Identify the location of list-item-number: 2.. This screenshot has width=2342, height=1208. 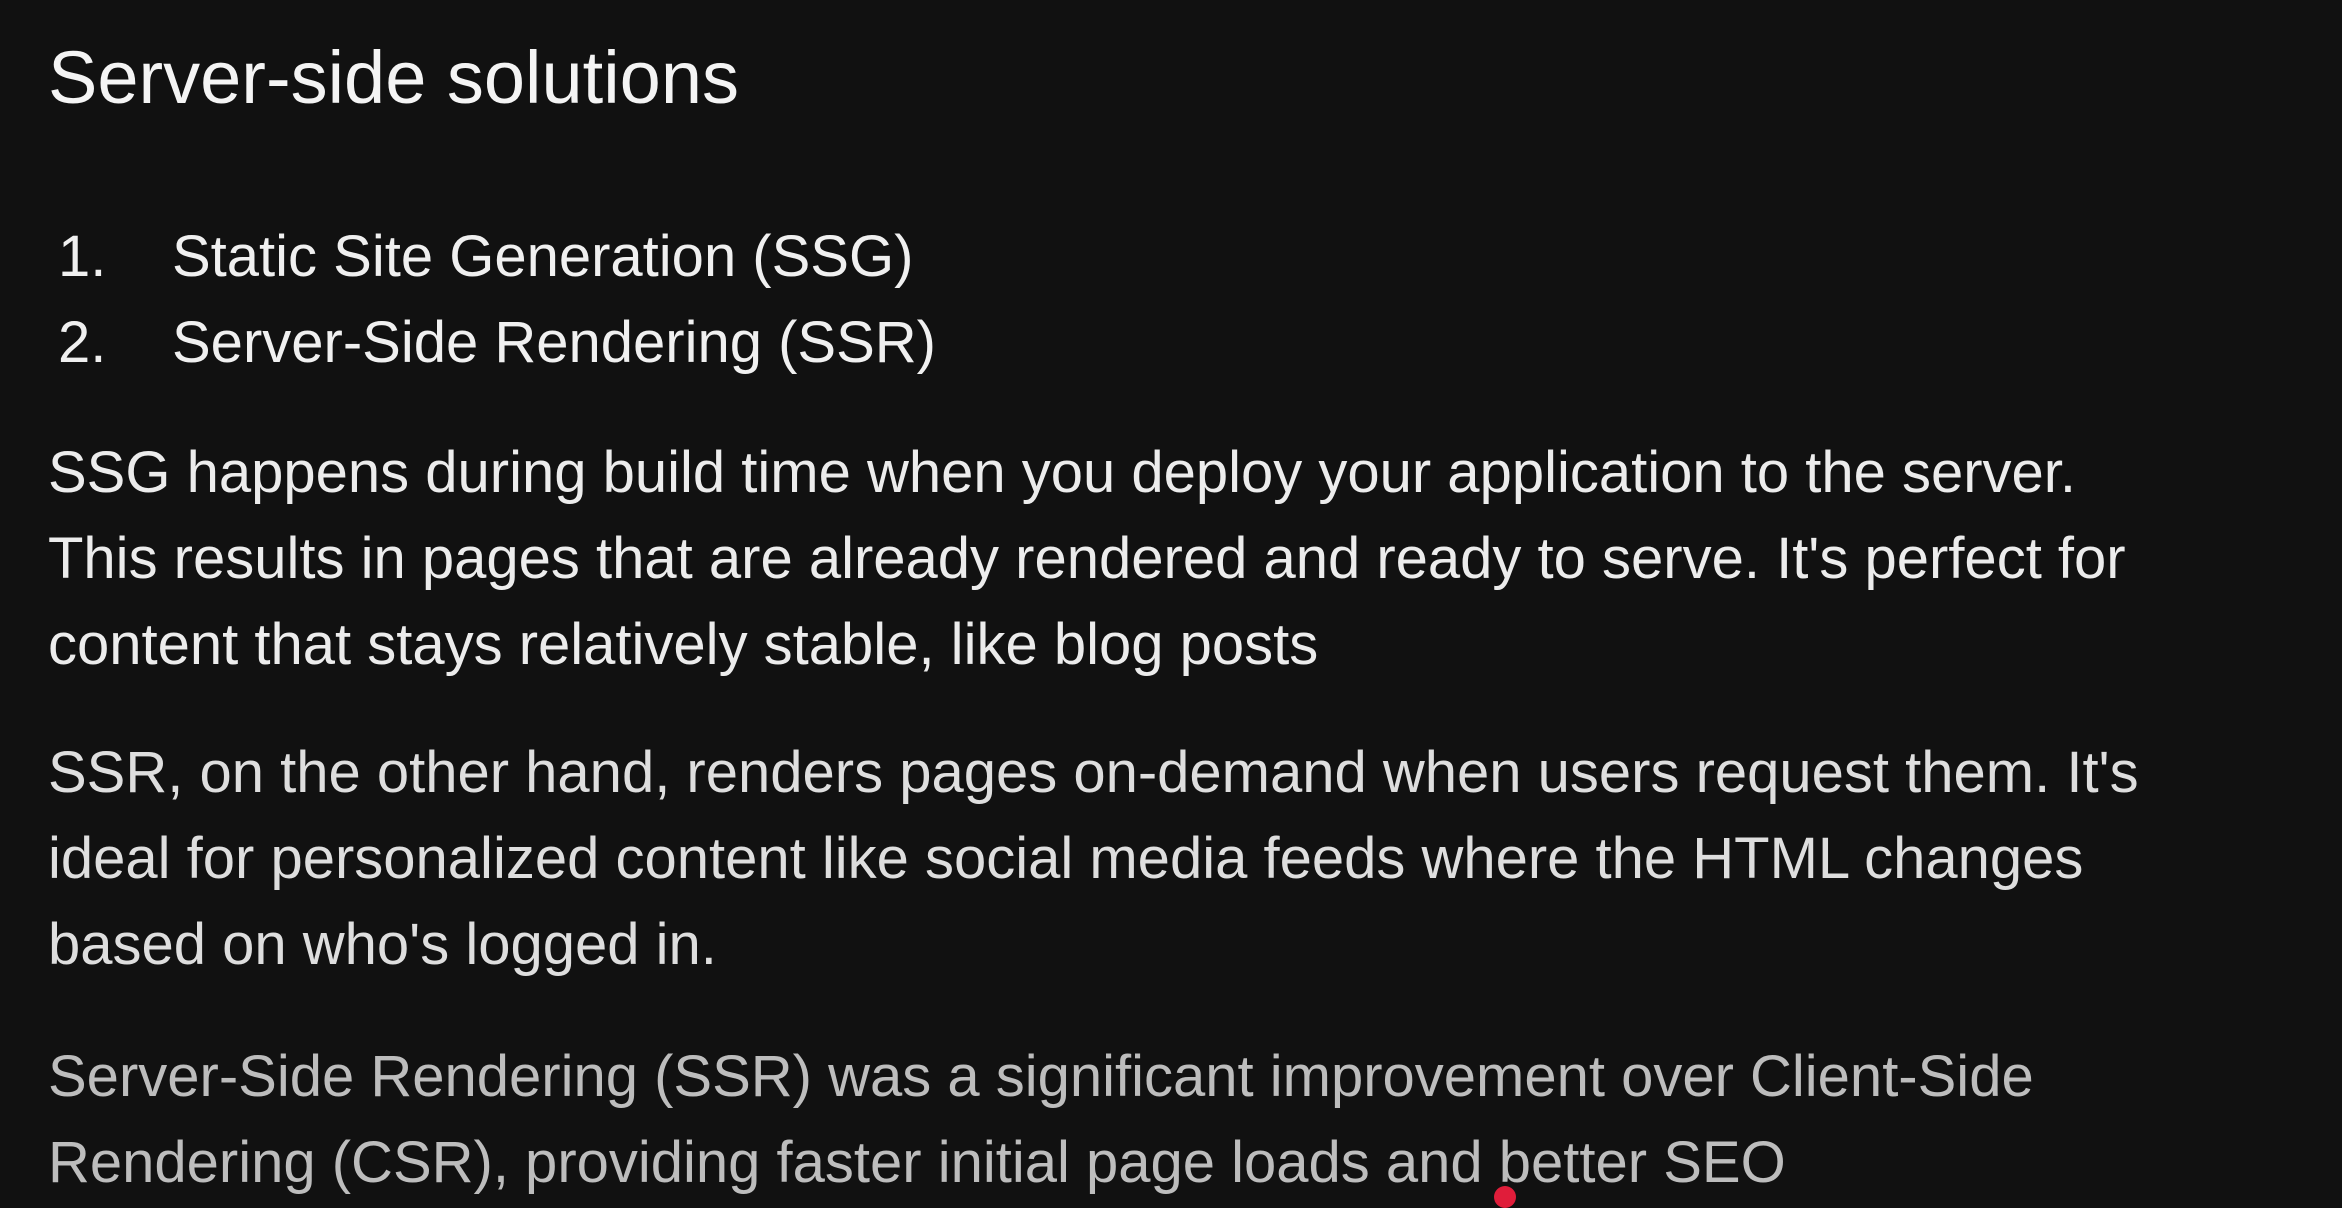
(82, 342).